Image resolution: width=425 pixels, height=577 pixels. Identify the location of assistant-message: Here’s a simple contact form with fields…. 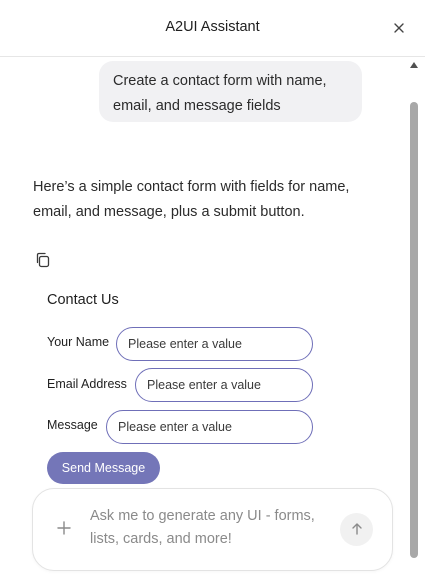
(191, 199).